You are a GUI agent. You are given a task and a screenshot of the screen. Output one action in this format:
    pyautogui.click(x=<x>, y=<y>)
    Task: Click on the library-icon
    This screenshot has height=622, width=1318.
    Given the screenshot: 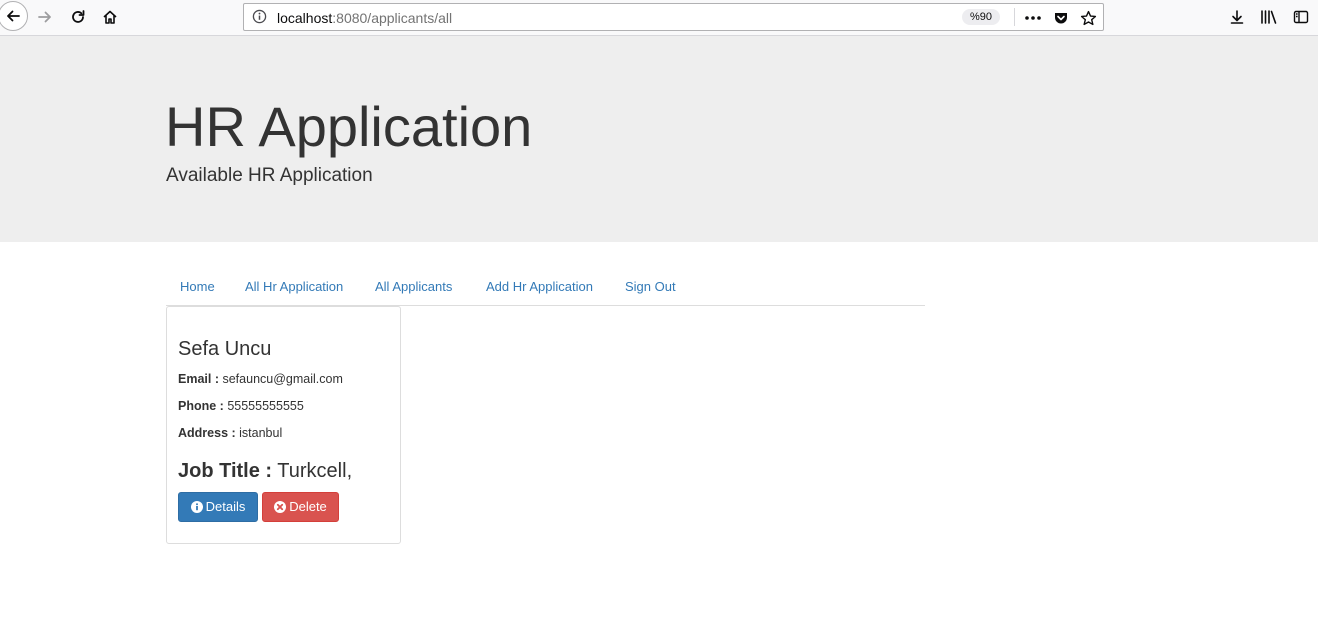 What is the action you would take?
    pyautogui.click(x=1269, y=17)
    